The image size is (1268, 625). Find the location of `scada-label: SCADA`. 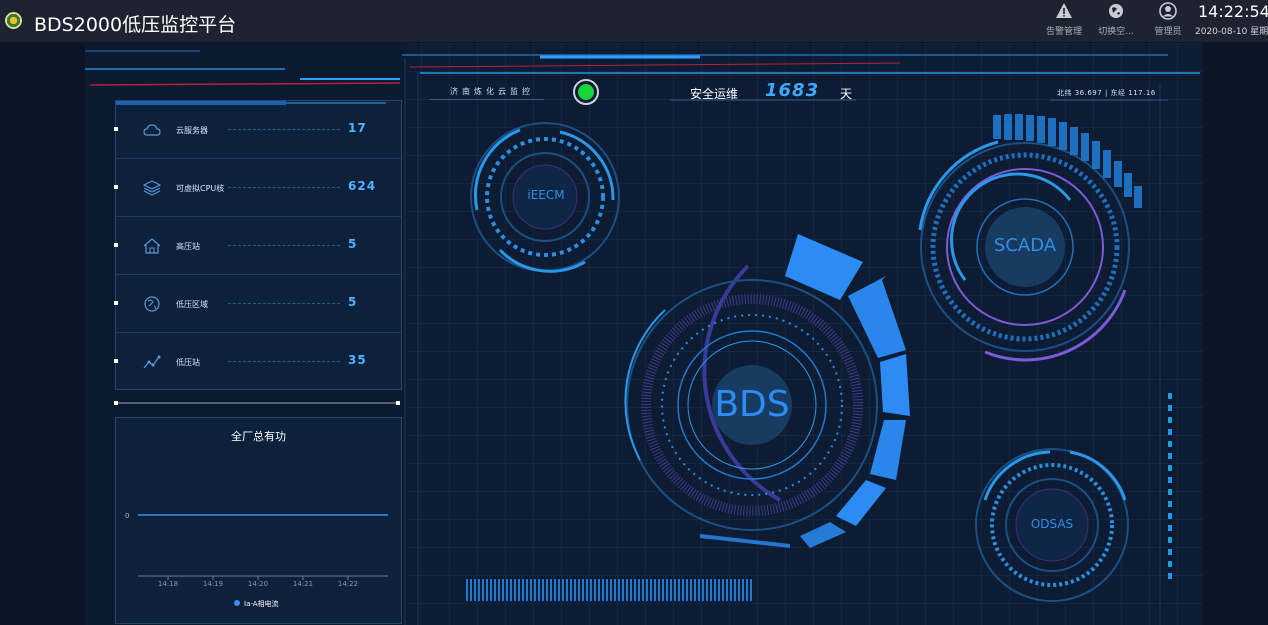

scada-label: SCADA is located at coordinates (1025, 245).